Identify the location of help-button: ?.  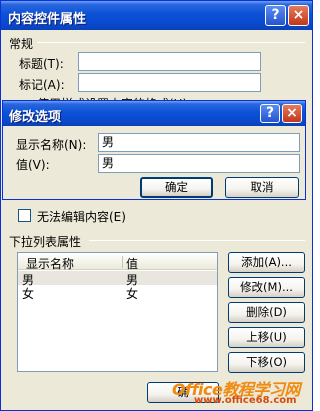
(275, 15).